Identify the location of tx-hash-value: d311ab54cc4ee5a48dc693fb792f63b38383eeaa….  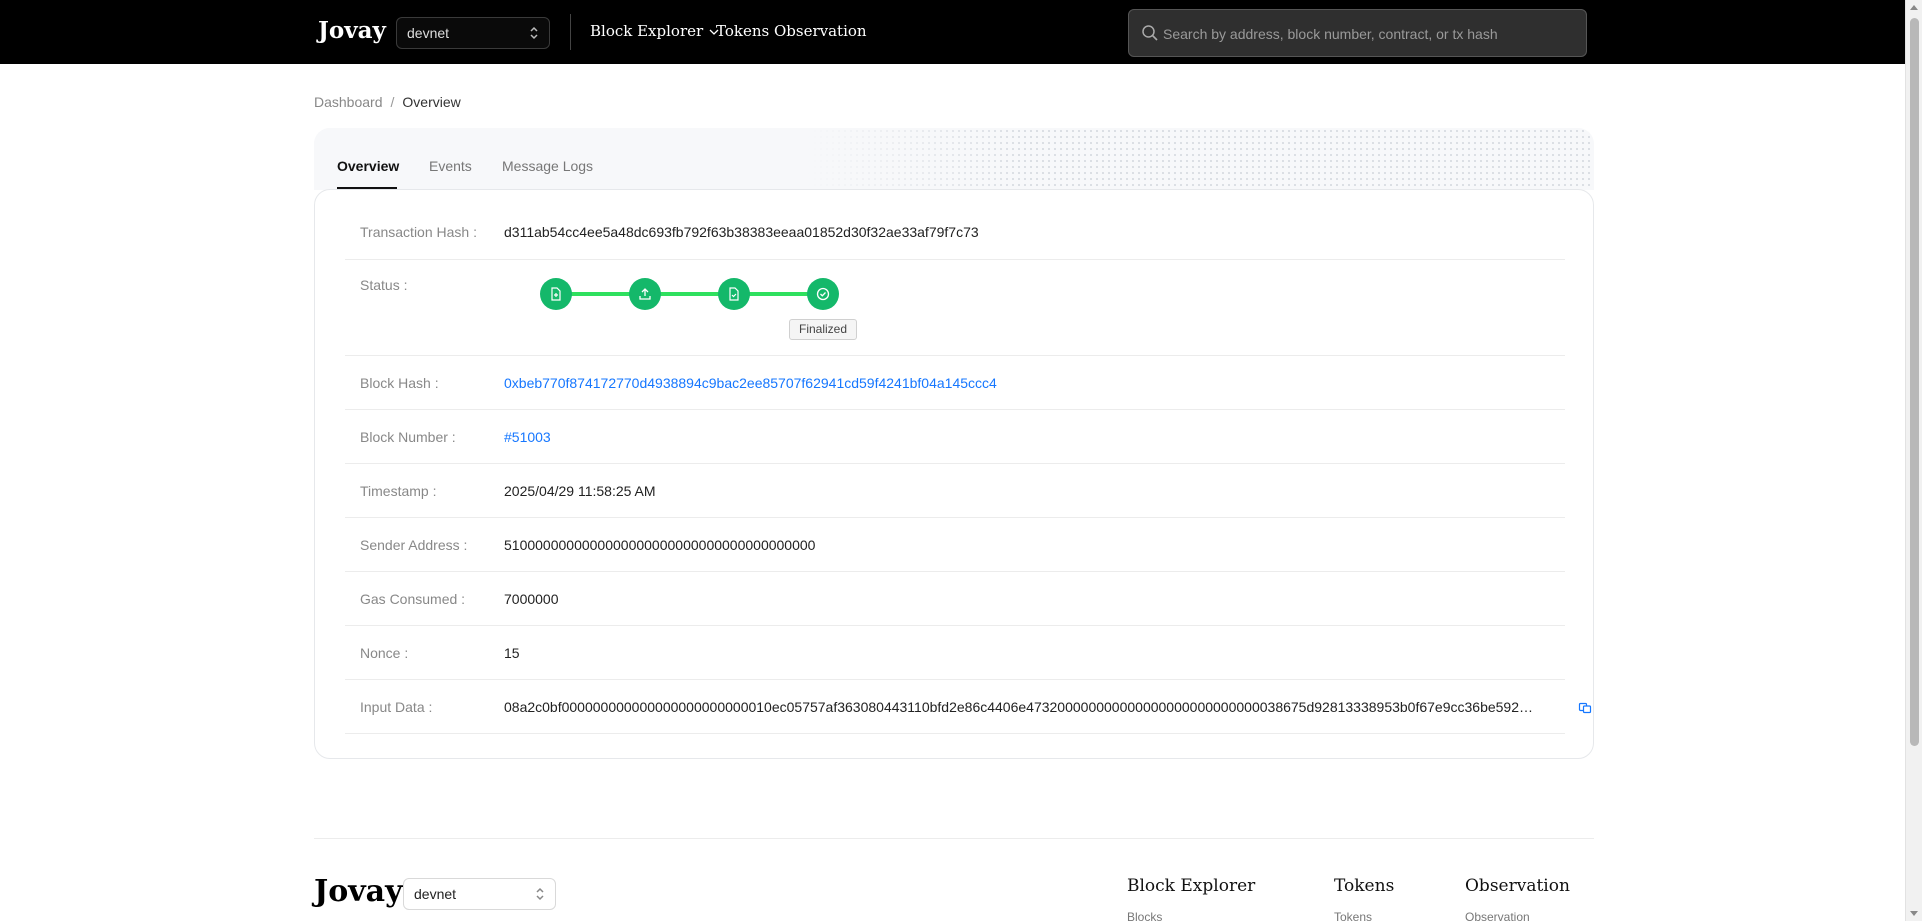
(741, 232).